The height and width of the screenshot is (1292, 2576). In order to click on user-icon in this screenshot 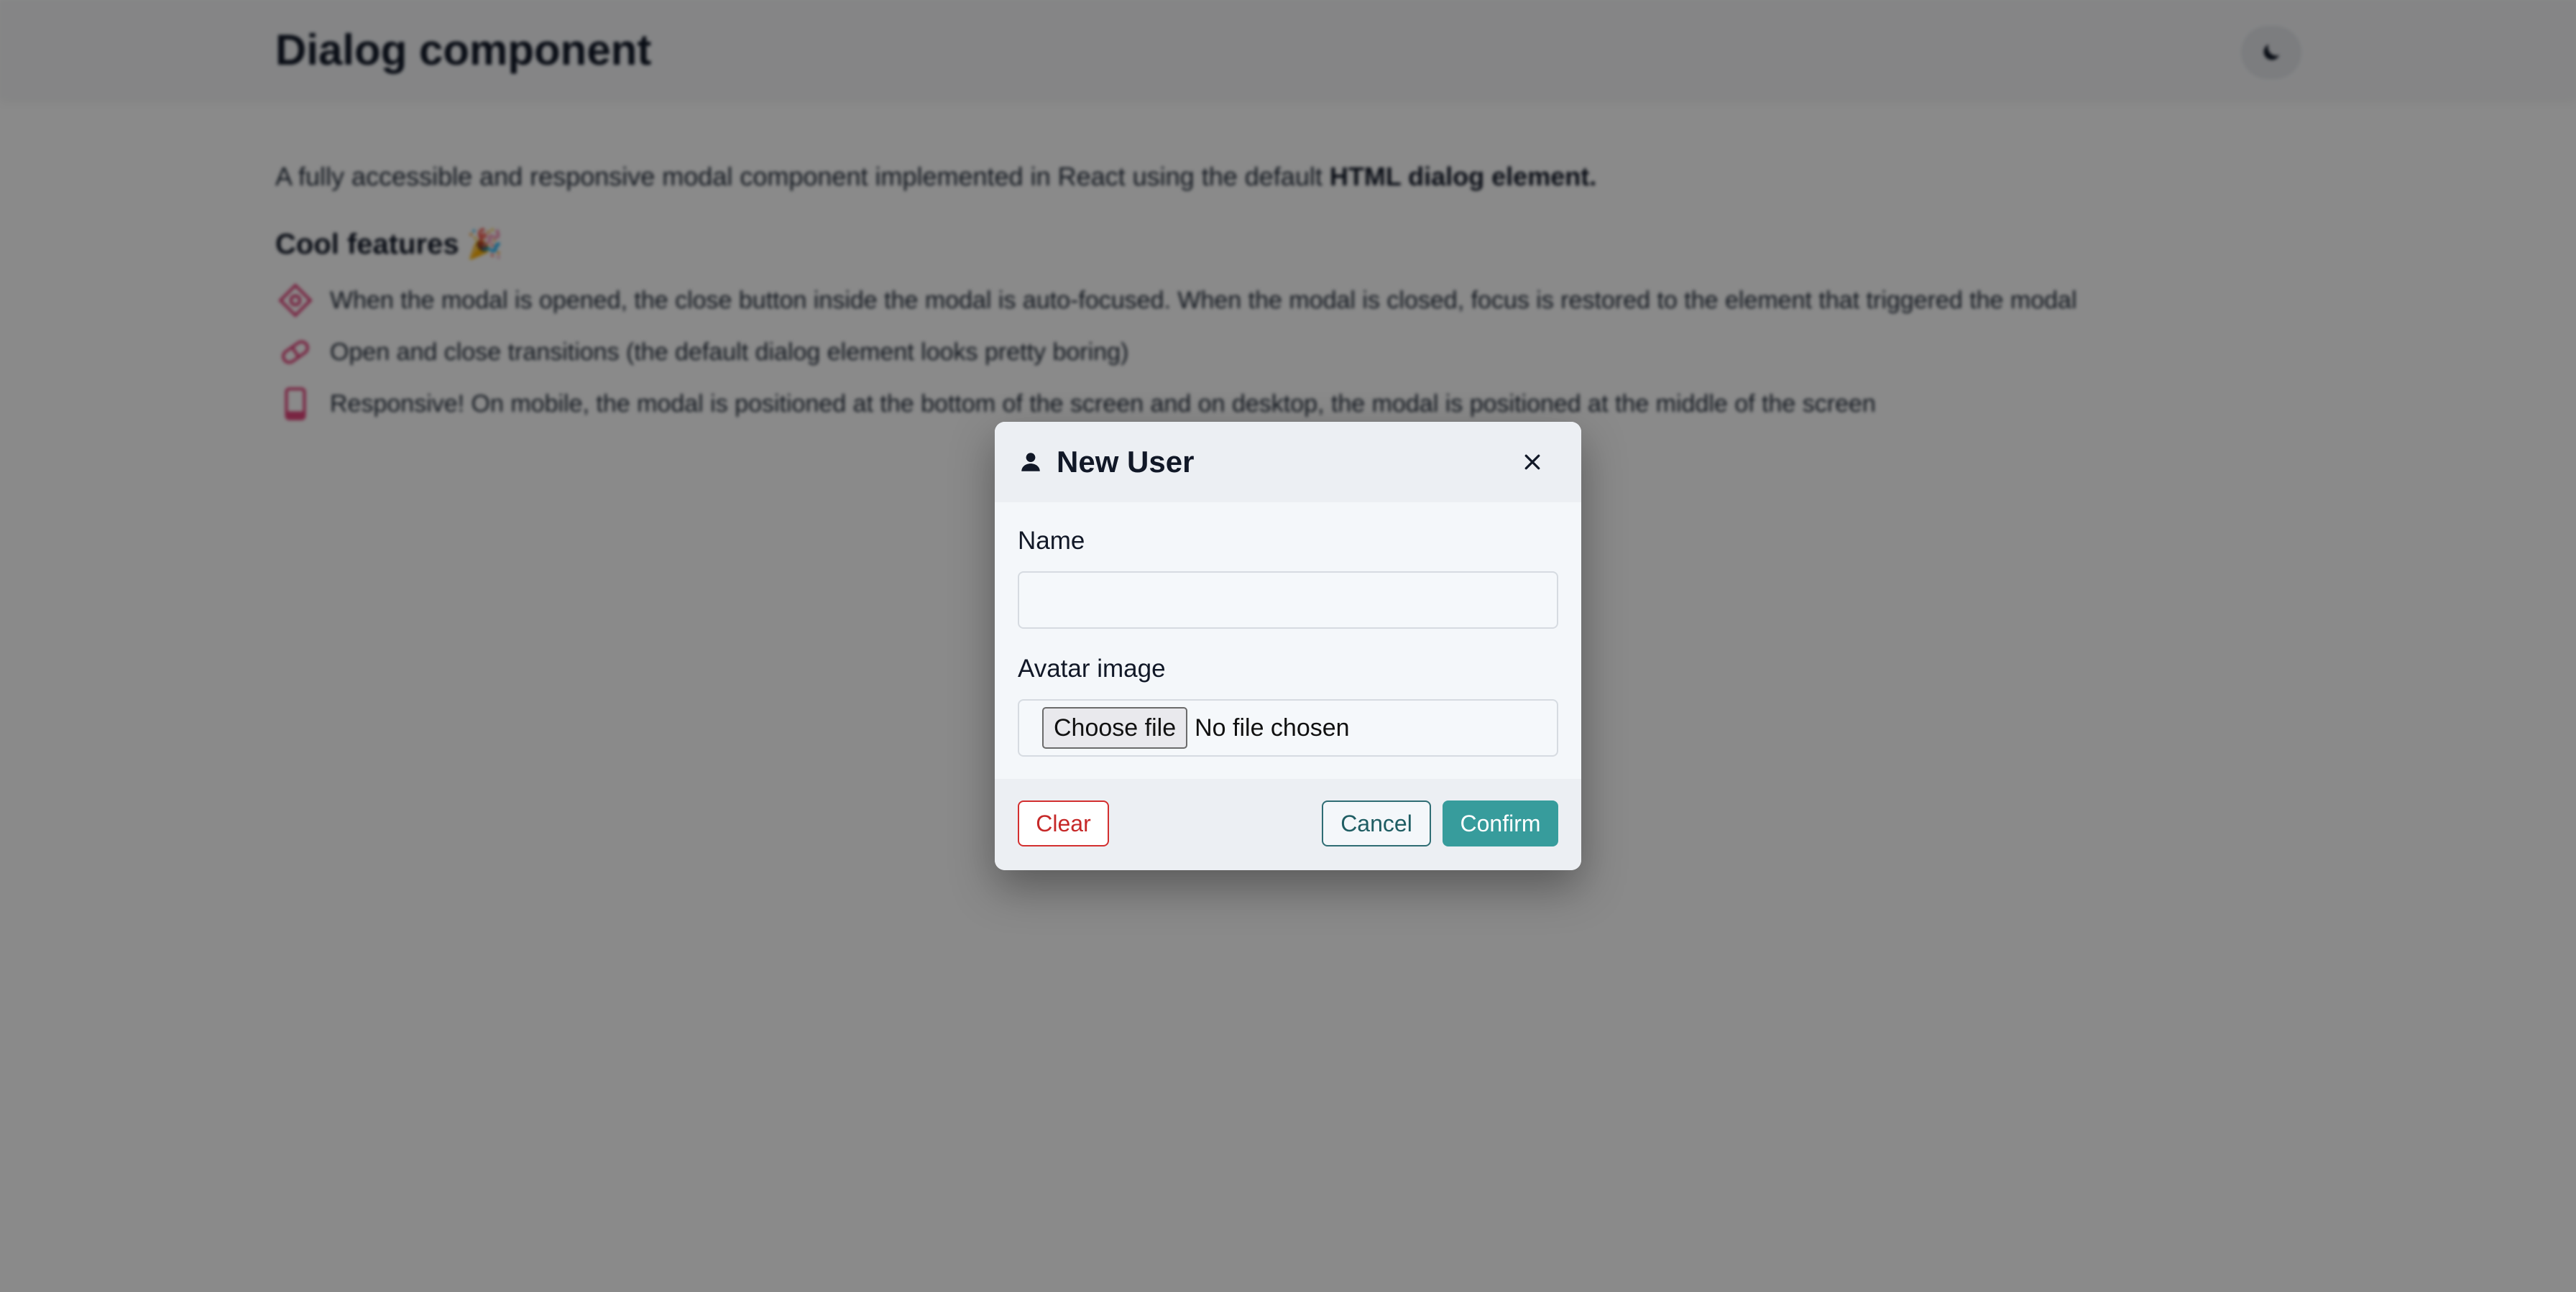, I will do `click(1031, 462)`.